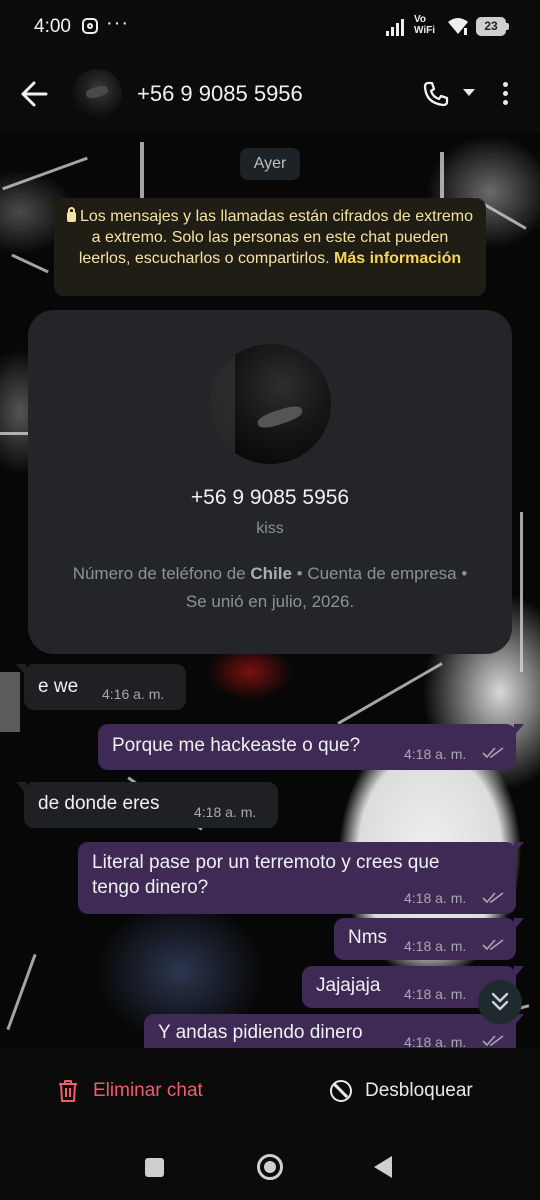  Describe the element at coordinates (271, 573) in the screenshot. I see `profile-country: Chile` at that location.